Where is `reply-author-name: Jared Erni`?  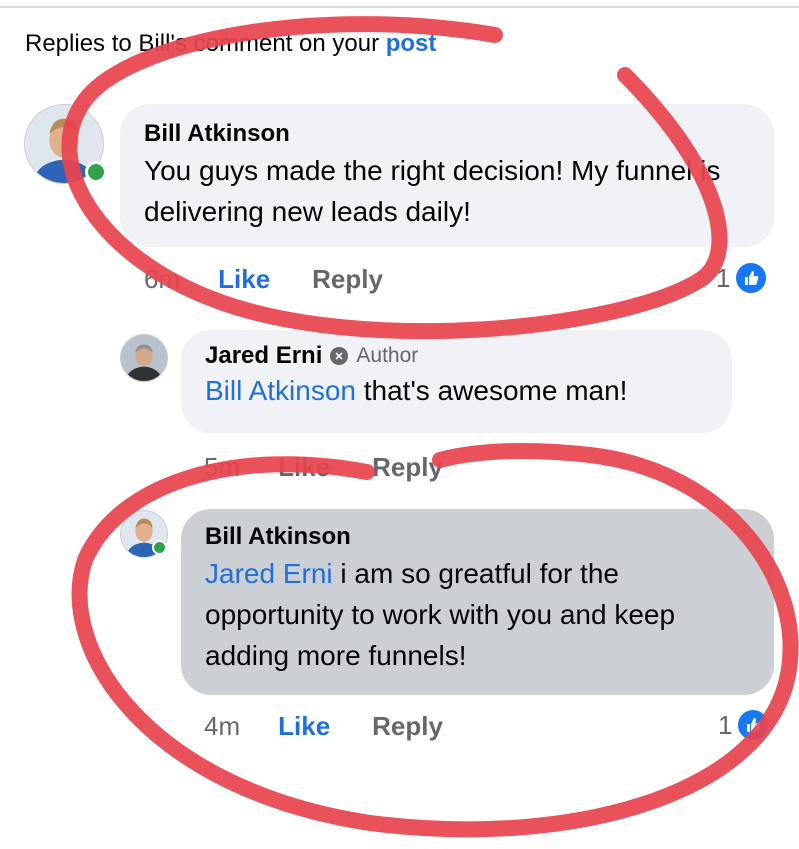
reply-author-name: Jared Erni is located at coordinates (263, 356).